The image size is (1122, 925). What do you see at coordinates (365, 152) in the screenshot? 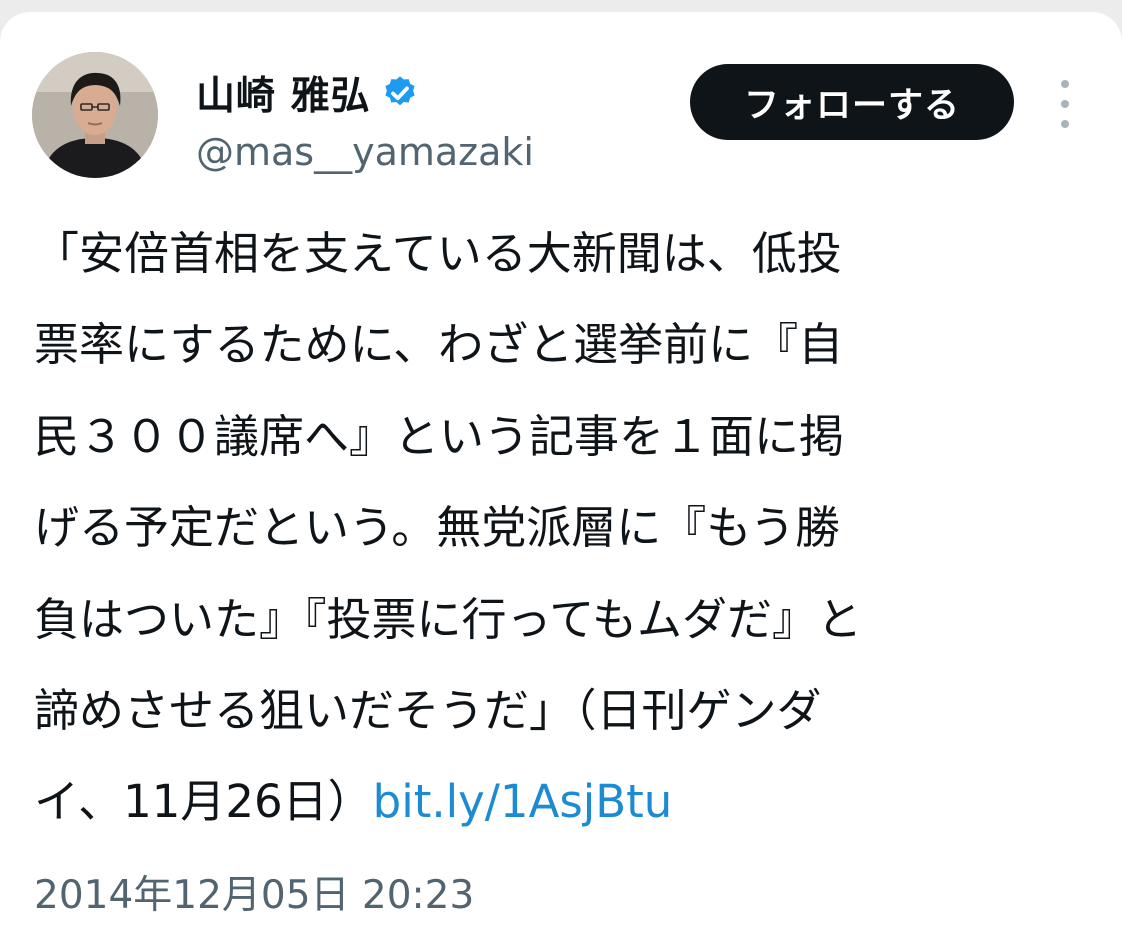
I see `author-handle: @mas__yamazaki` at bounding box center [365, 152].